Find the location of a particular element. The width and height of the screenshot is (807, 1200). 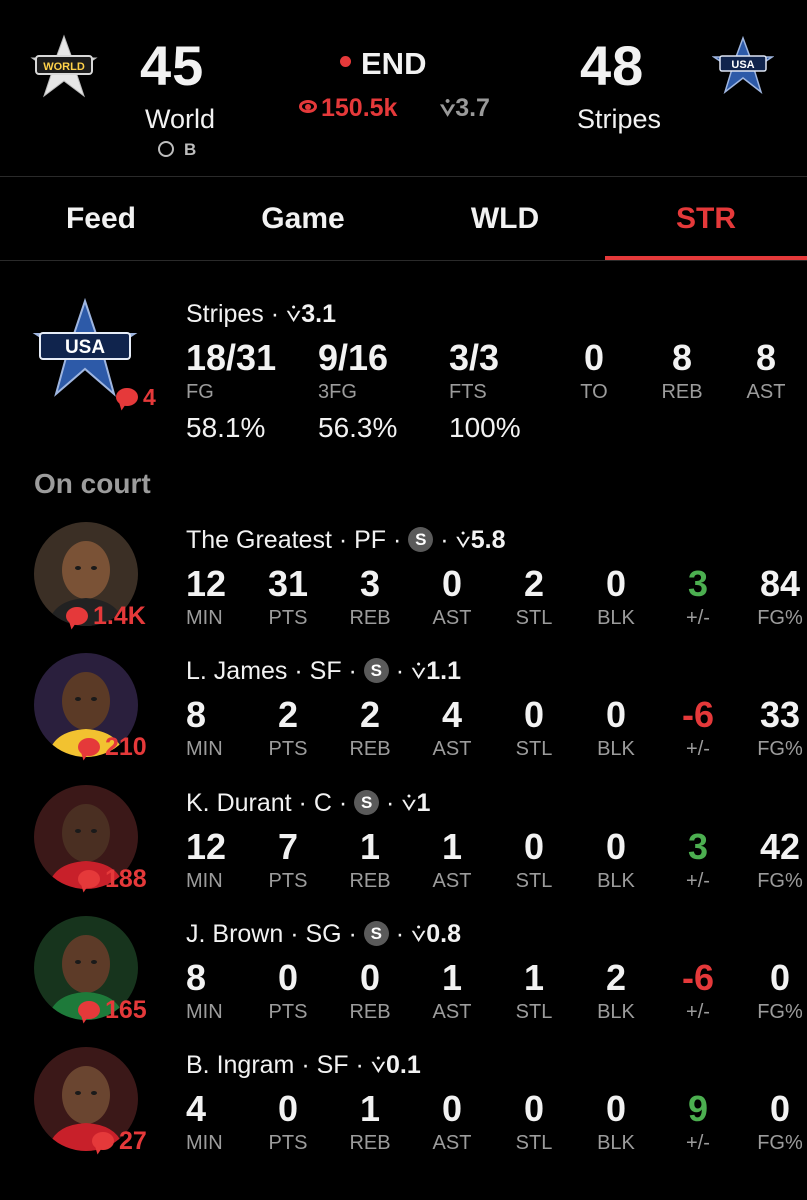

team-stat-reb: 8 REB is located at coordinates (682, 370).